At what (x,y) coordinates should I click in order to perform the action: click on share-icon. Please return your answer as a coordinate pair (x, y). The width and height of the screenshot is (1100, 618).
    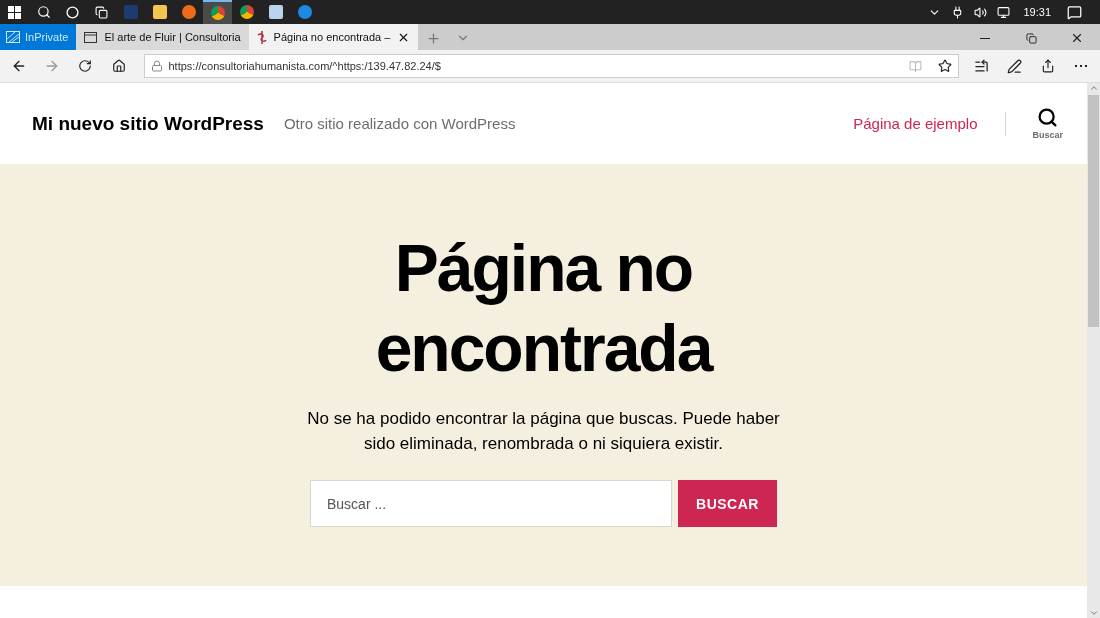
    Looking at the image, I should click on (1047, 66).